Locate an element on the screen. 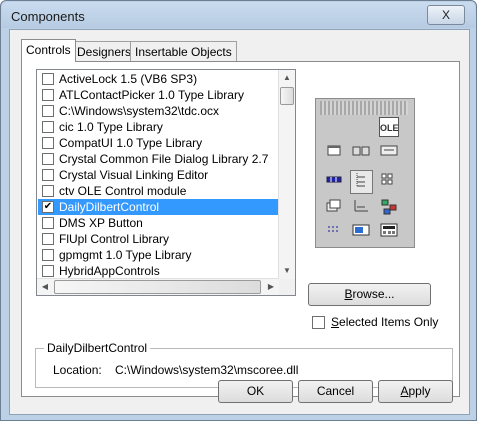 The height and width of the screenshot is (423, 479). list-item-label: ctv OLE Control module is located at coordinates (123, 191).